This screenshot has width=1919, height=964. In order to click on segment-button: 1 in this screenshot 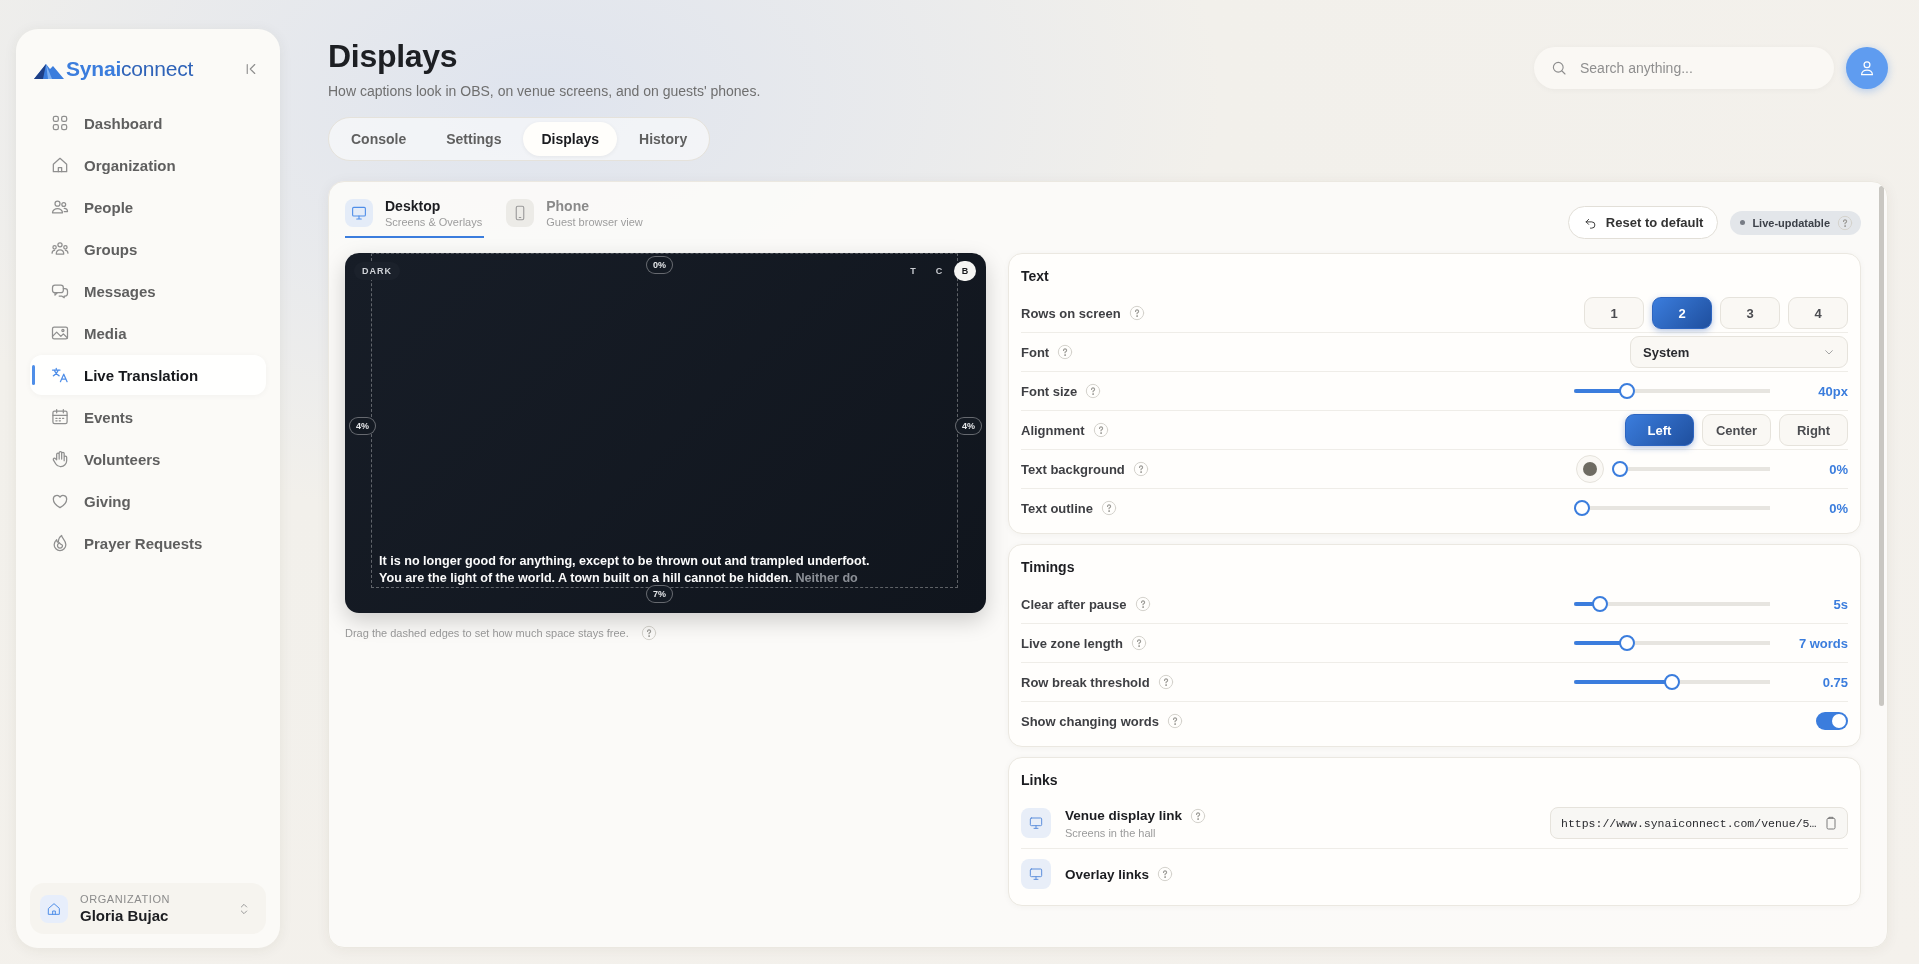, I will do `click(1614, 313)`.